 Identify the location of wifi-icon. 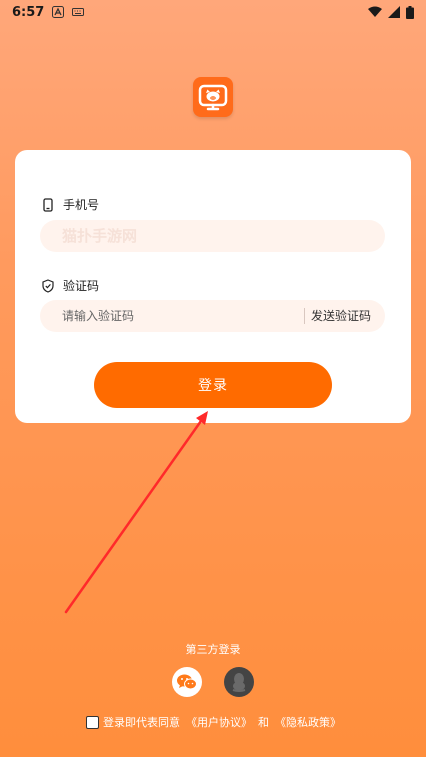
(375, 11).